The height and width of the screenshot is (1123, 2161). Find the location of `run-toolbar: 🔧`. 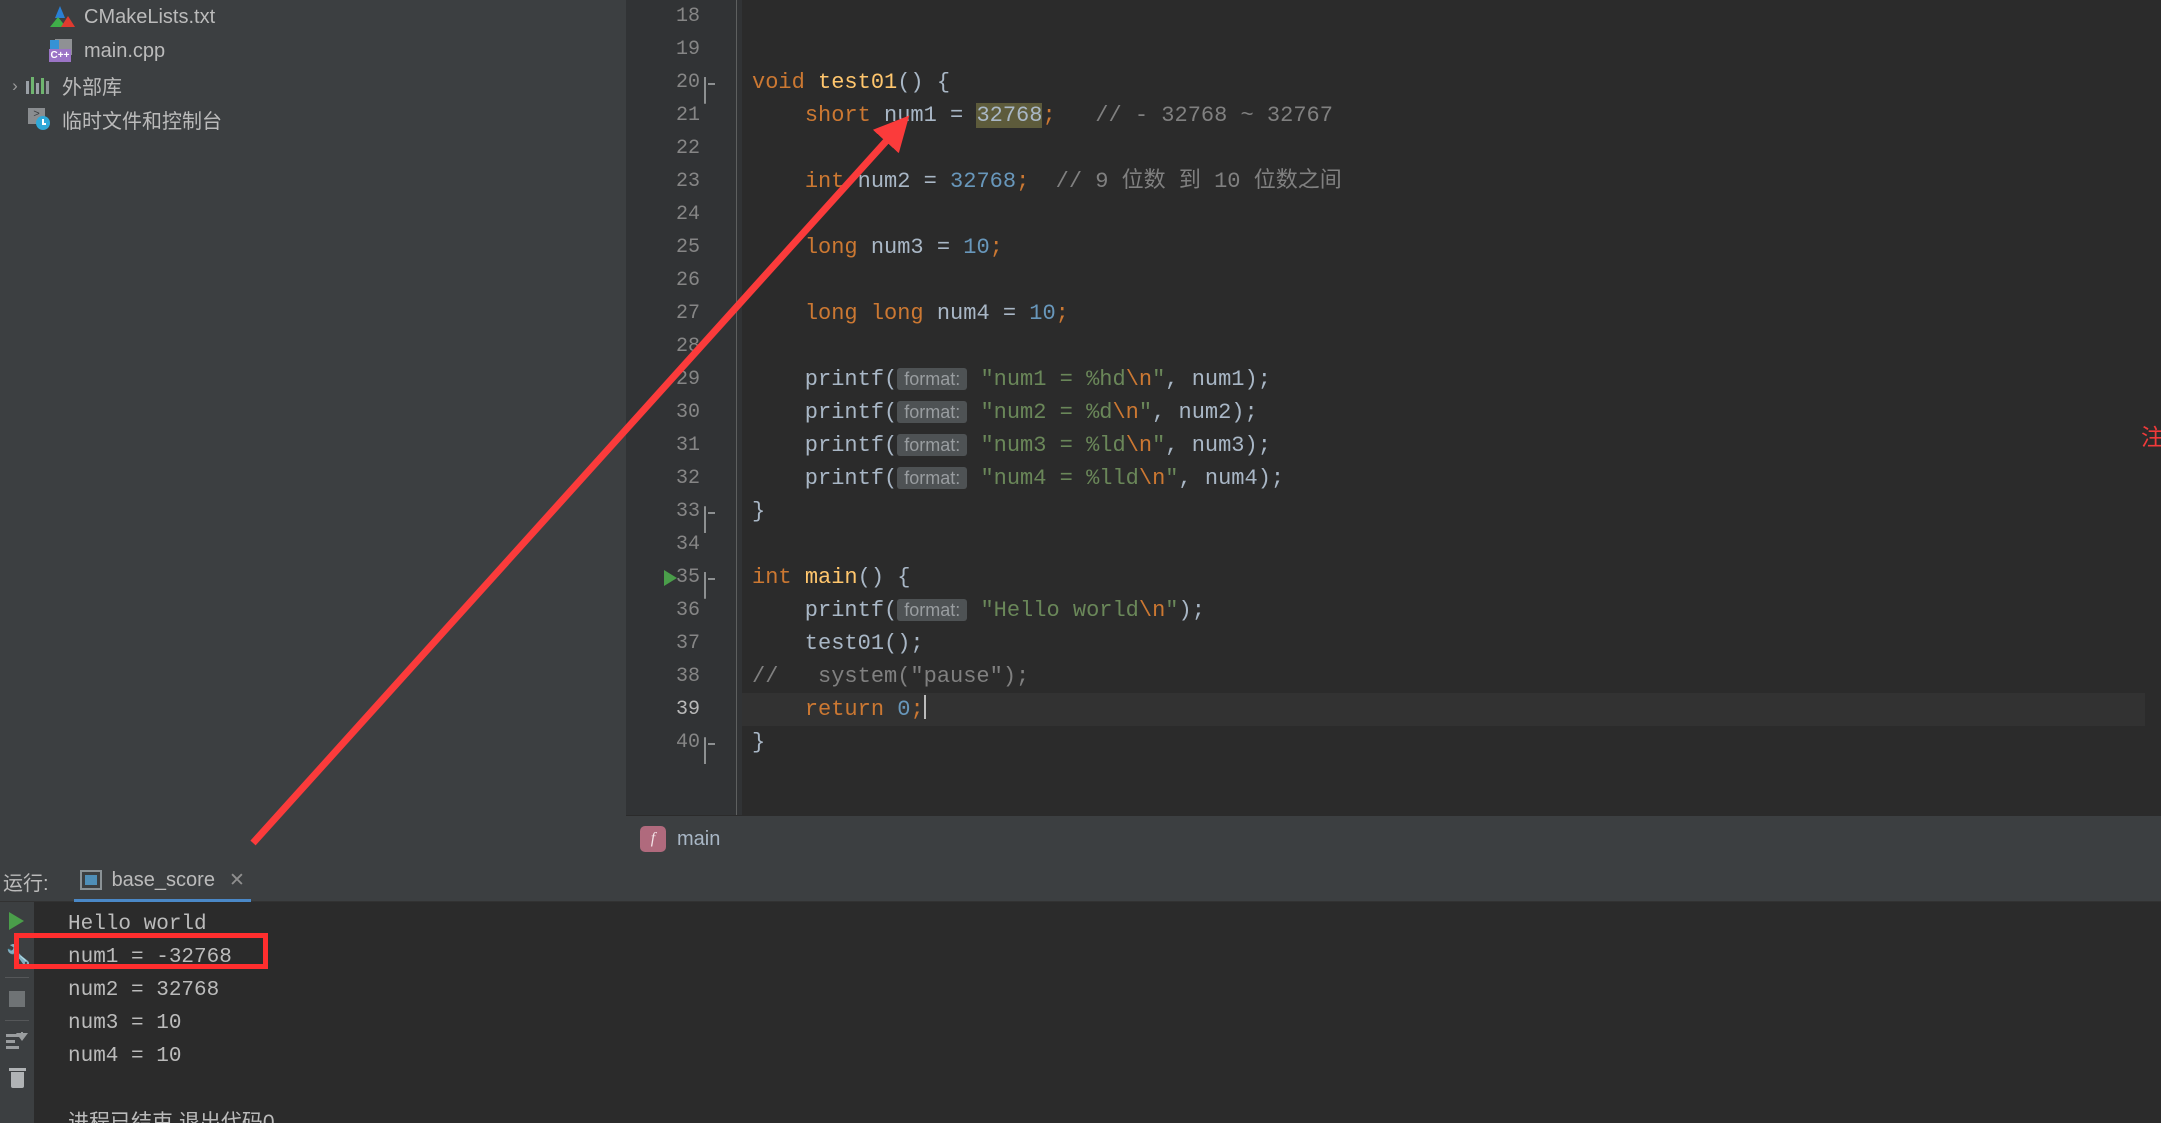

run-toolbar: 🔧 is located at coordinates (17, 1012).